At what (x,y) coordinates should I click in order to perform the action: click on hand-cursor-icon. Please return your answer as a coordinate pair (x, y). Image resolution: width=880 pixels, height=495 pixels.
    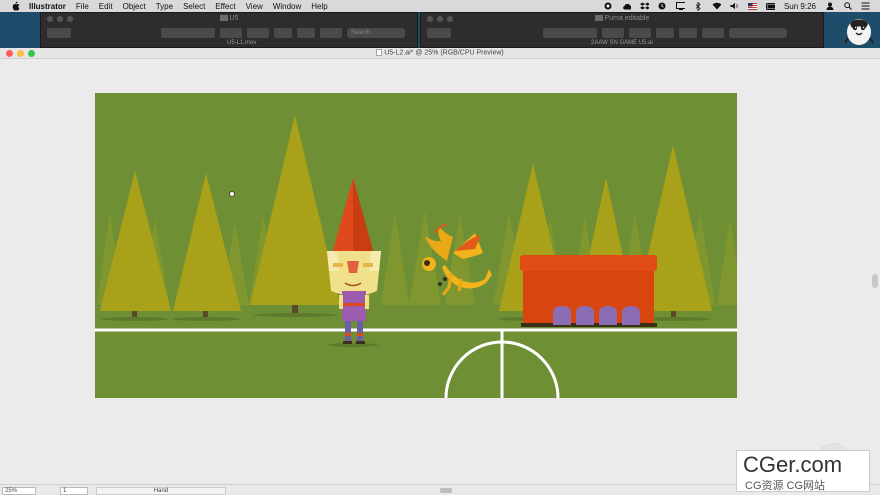
    Looking at the image, I should click on (232, 194).